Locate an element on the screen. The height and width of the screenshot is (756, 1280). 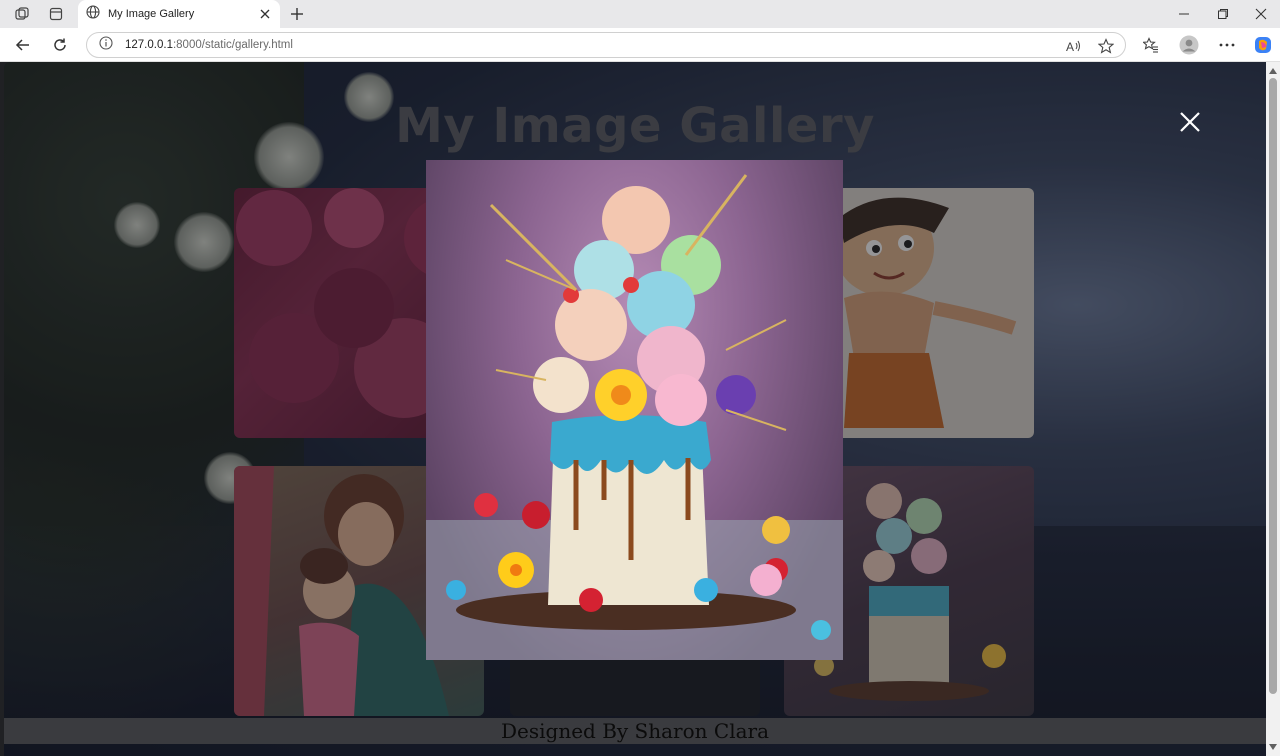
tab-active: My Image Gallery is located at coordinates (179, 14).